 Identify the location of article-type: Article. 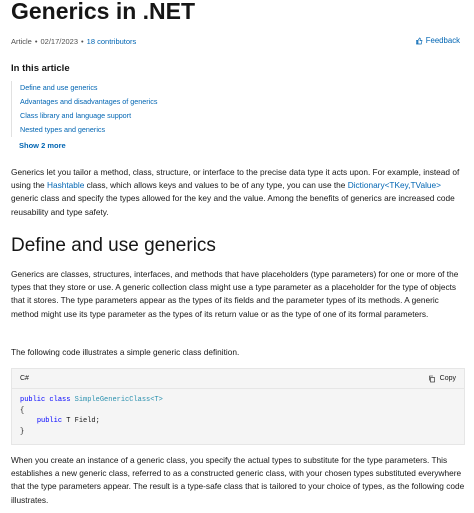
(21, 41).